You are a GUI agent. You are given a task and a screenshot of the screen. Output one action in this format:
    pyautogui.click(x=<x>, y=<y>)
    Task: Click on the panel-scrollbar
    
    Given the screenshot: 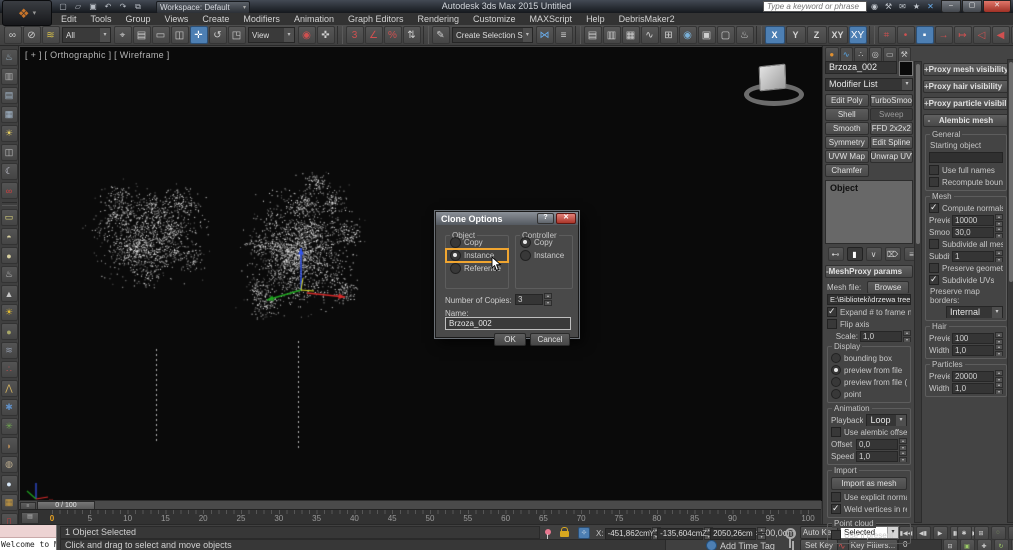 What is the action you would take?
    pyautogui.click(x=918, y=292)
    